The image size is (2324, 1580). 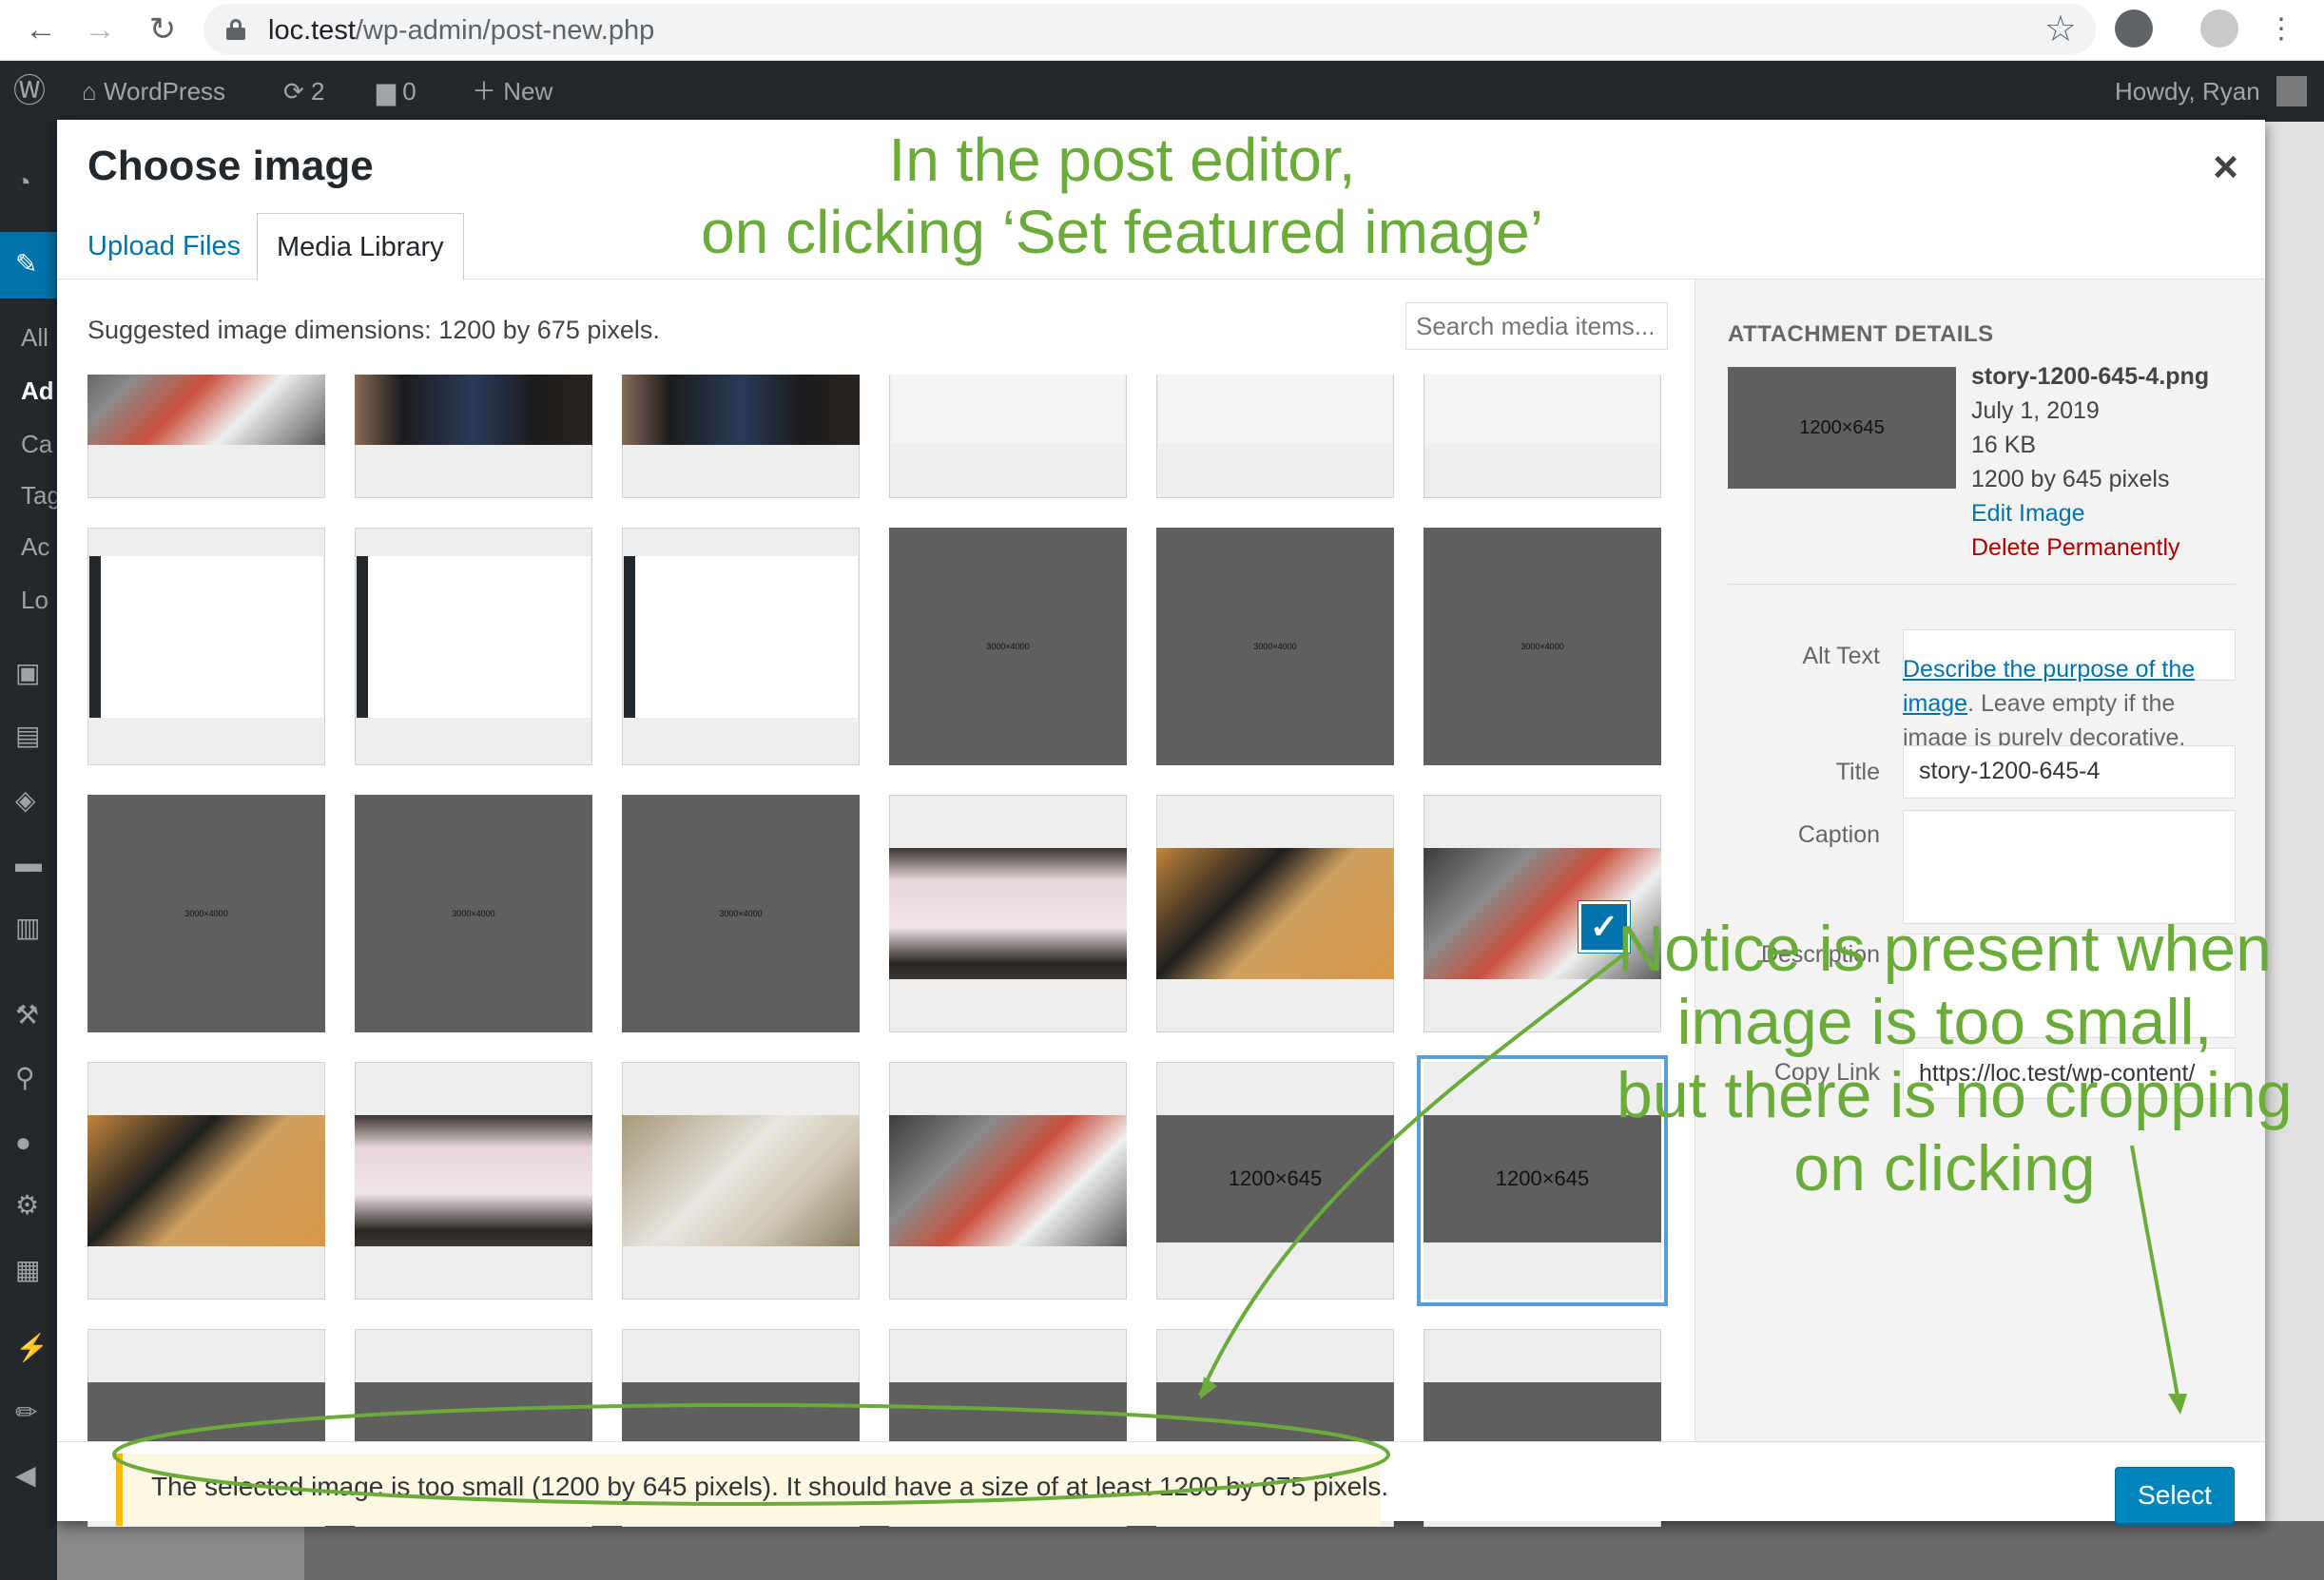 What do you see at coordinates (100, 30) in the screenshot?
I see `forward-arrow-icon: →` at bounding box center [100, 30].